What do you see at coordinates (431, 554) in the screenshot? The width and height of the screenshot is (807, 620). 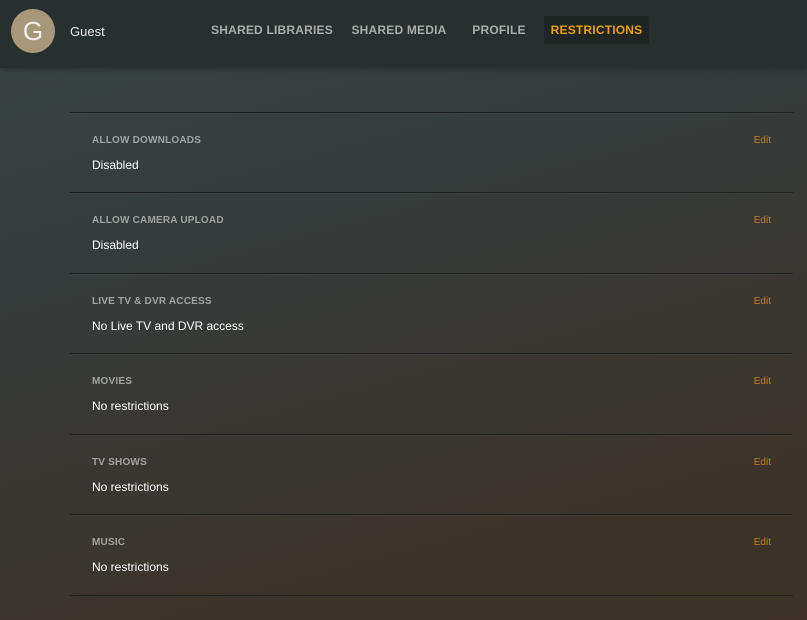 I see `restriction-row-music: MUSIC No restrictions Edit` at bounding box center [431, 554].